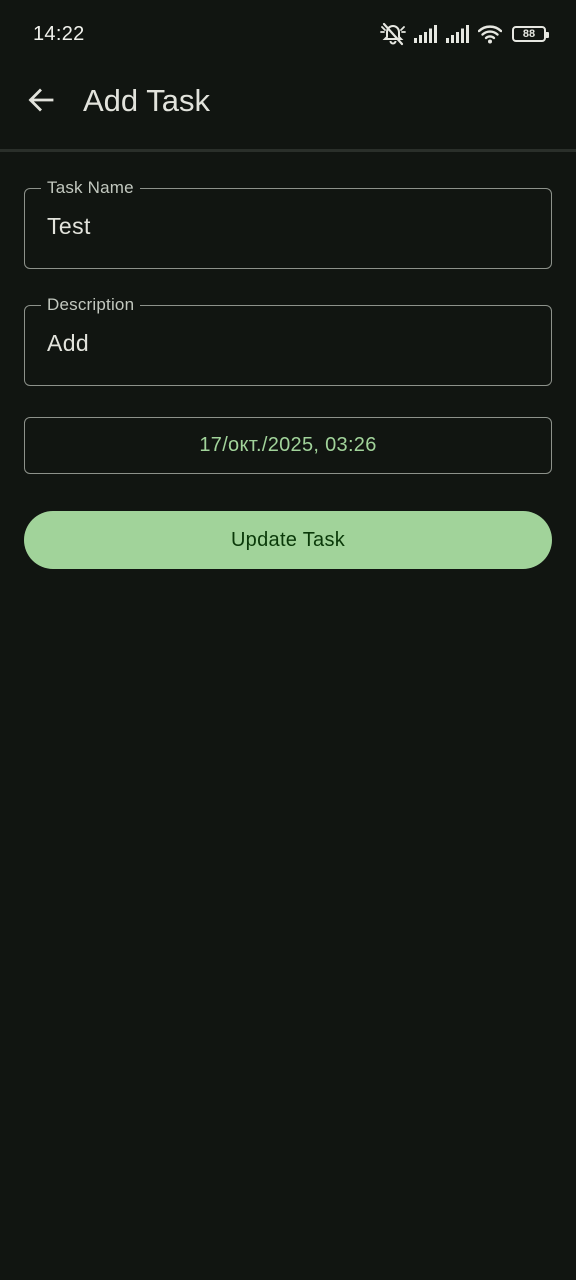  Describe the element at coordinates (288, 109) in the screenshot. I see `app-bar: Add Task` at that location.